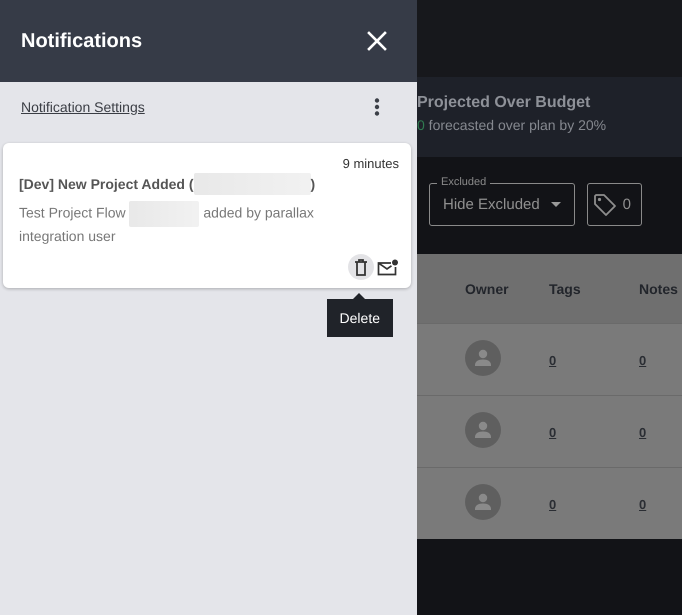  I want to click on tag-icon, so click(605, 204).